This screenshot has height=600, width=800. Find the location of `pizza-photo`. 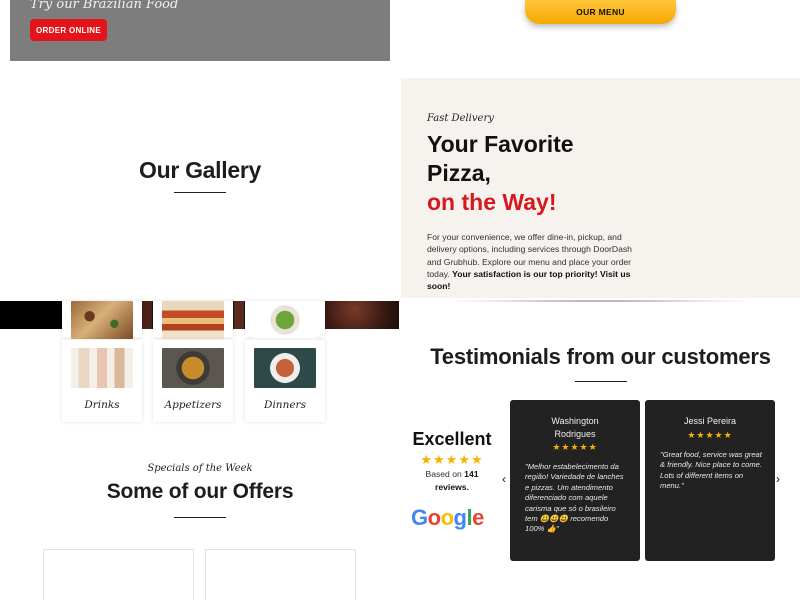

pizza-photo is located at coordinates (102, 320).